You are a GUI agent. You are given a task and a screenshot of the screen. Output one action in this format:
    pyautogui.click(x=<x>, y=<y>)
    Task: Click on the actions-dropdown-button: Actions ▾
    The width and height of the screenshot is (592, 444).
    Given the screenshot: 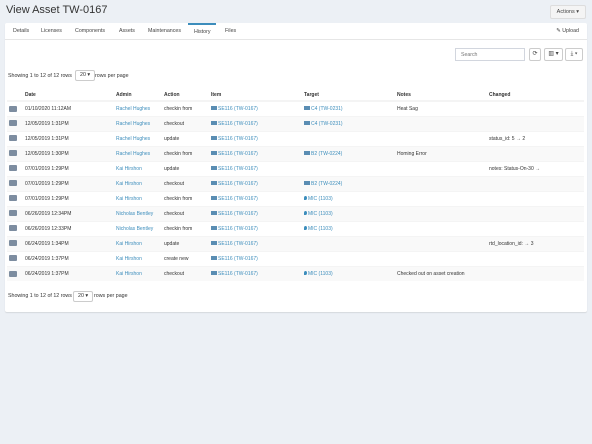 What is the action you would take?
    pyautogui.click(x=567, y=12)
    